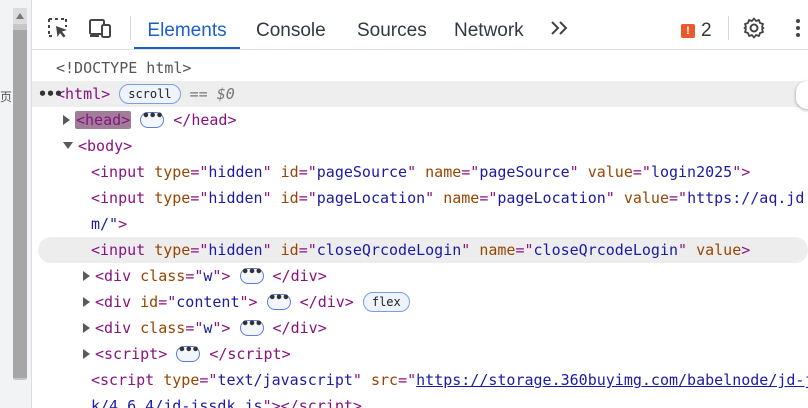 This screenshot has width=808, height=408. What do you see at coordinates (696, 31) in the screenshot?
I see `issues-counter: ! 2` at bounding box center [696, 31].